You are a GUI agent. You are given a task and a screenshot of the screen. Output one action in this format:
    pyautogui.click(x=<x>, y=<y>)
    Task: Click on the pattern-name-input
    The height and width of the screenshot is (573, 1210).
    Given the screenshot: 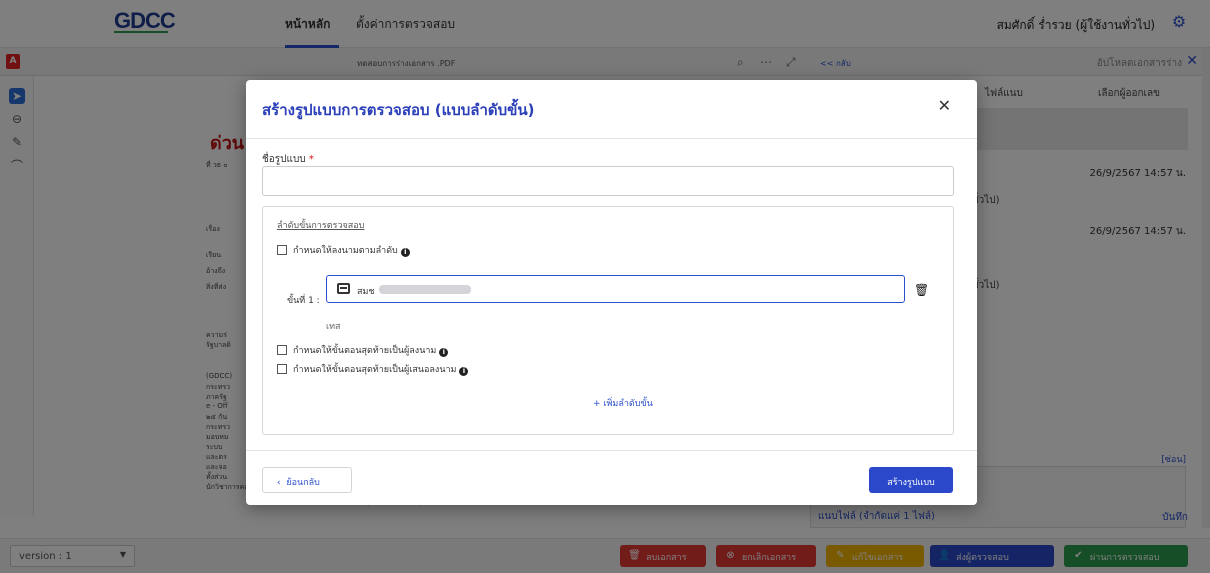 What is the action you would take?
    pyautogui.click(x=608, y=181)
    